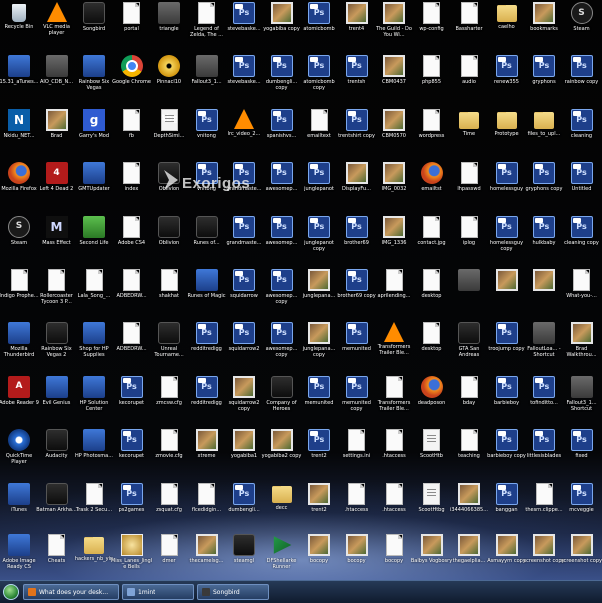  What do you see at coordinates (282, 26) in the screenshot?
I see `desktop-icon: yogabiba copy` at bounding box center [282, 26].